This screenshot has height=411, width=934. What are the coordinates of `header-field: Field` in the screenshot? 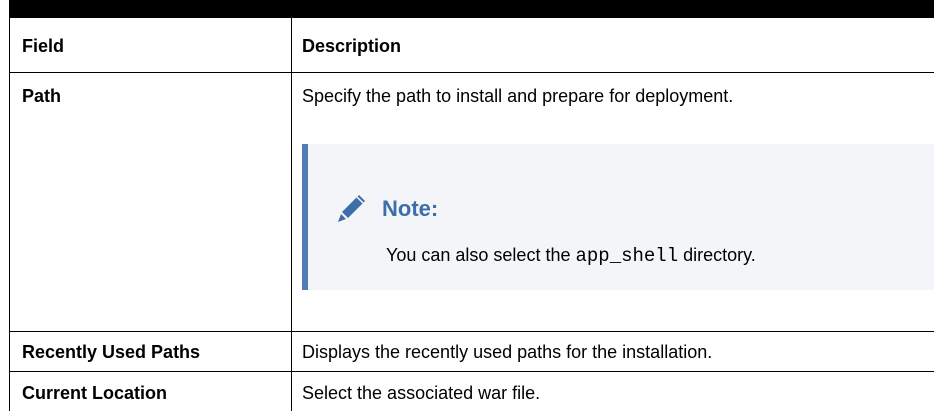 It's located at (43, 46).